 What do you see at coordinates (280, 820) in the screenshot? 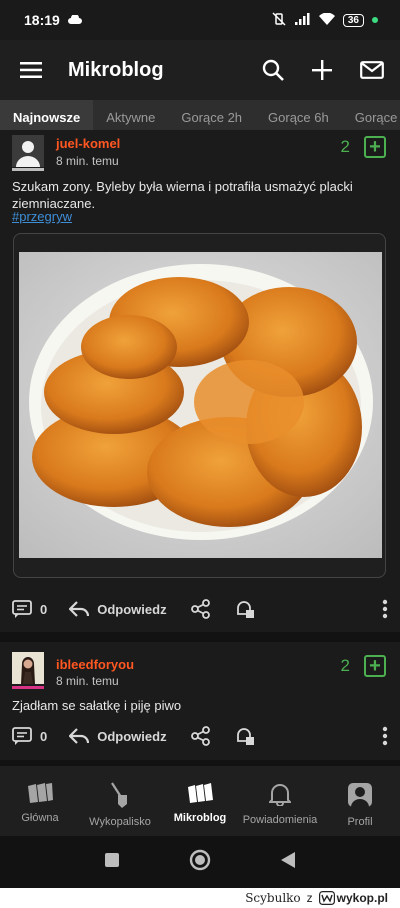
I see `nav-label: Powiadomienia` at bounding box center [280, 820].